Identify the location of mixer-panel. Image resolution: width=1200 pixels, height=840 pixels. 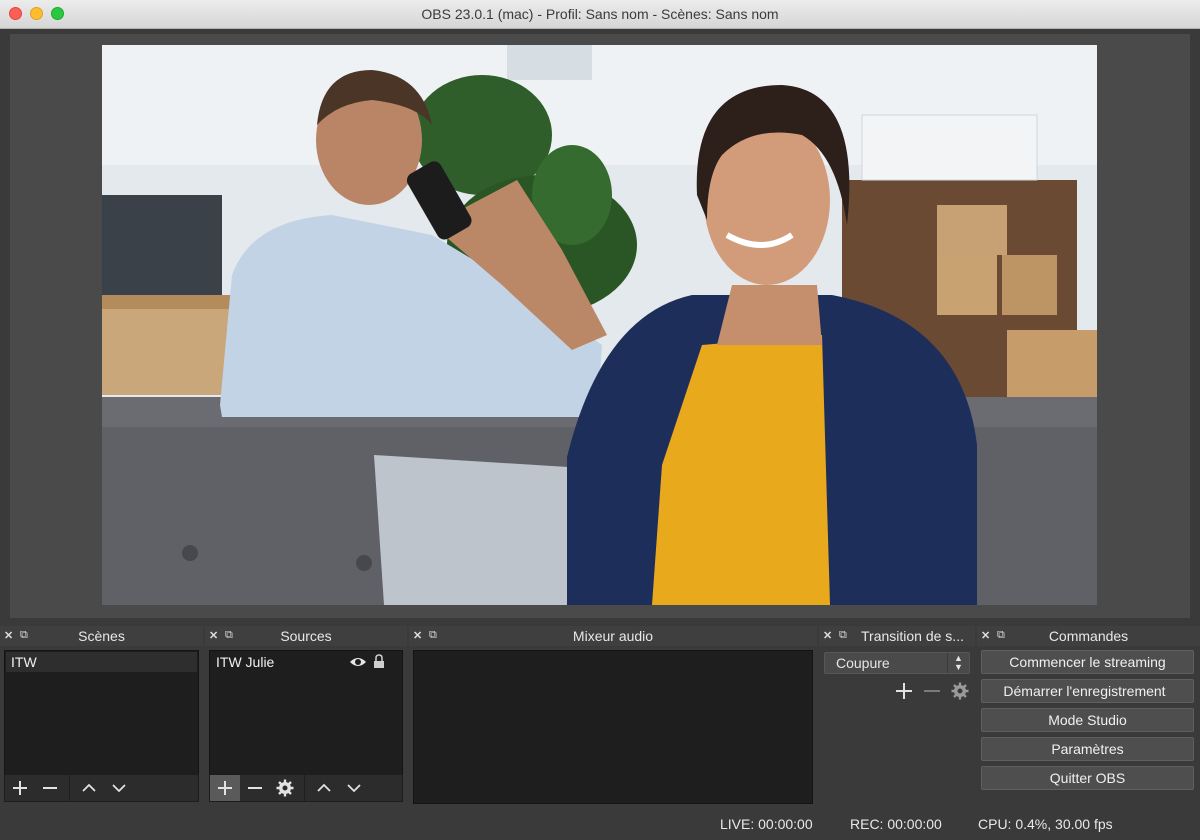
(613, 727).